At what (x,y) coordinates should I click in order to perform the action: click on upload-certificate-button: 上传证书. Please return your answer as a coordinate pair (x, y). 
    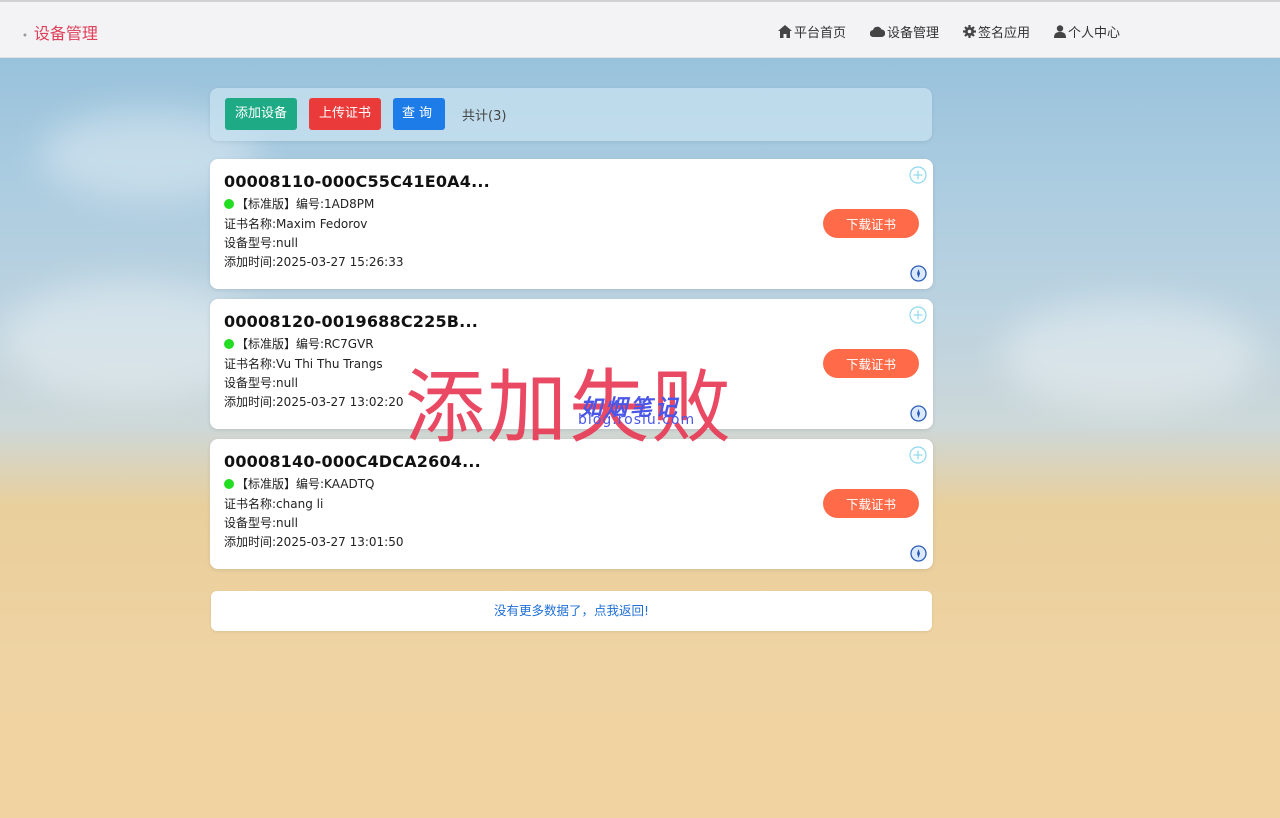
    Looking at the image, I should click on (345, 114).